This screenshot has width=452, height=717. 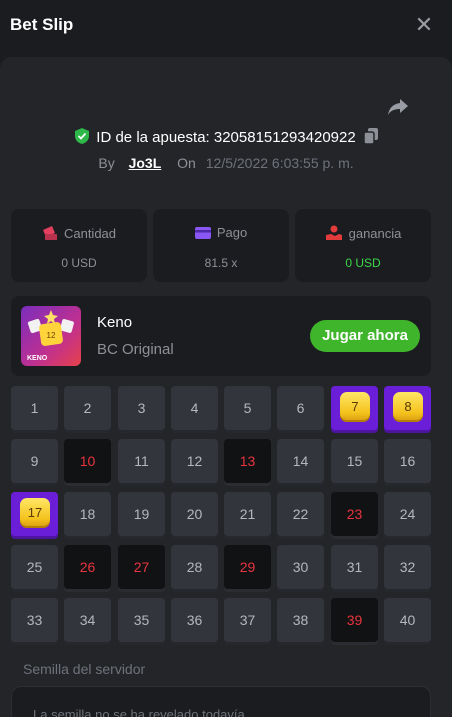 I want to click on keno-thumbnail: 12 KENO, so click(x=51, y=336).